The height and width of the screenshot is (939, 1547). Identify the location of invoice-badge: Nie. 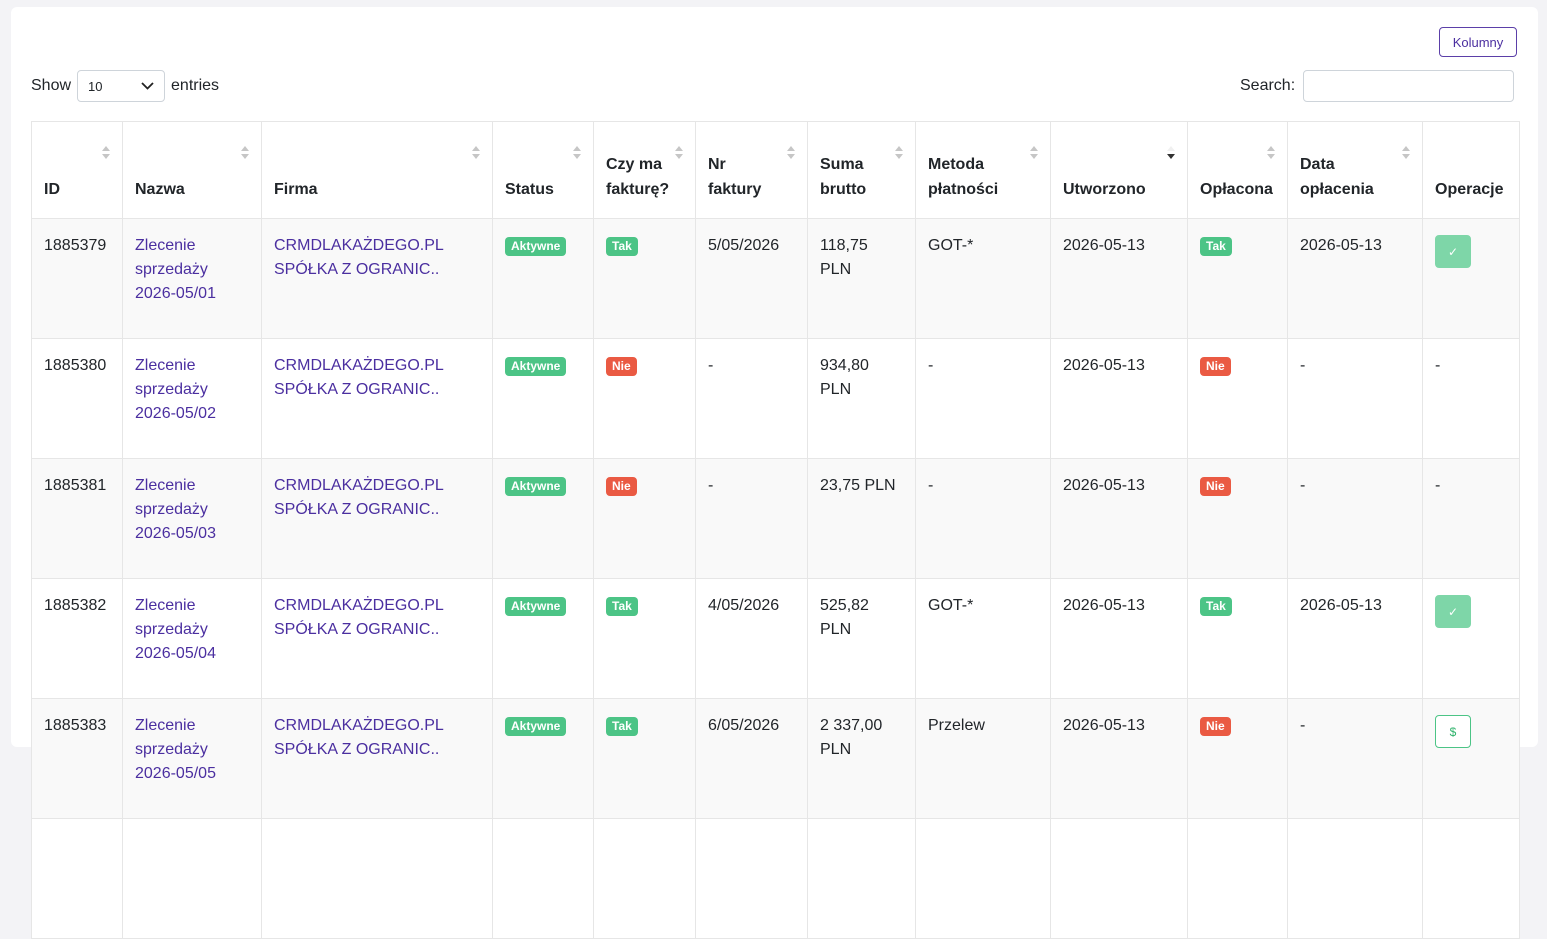
(621, 366).